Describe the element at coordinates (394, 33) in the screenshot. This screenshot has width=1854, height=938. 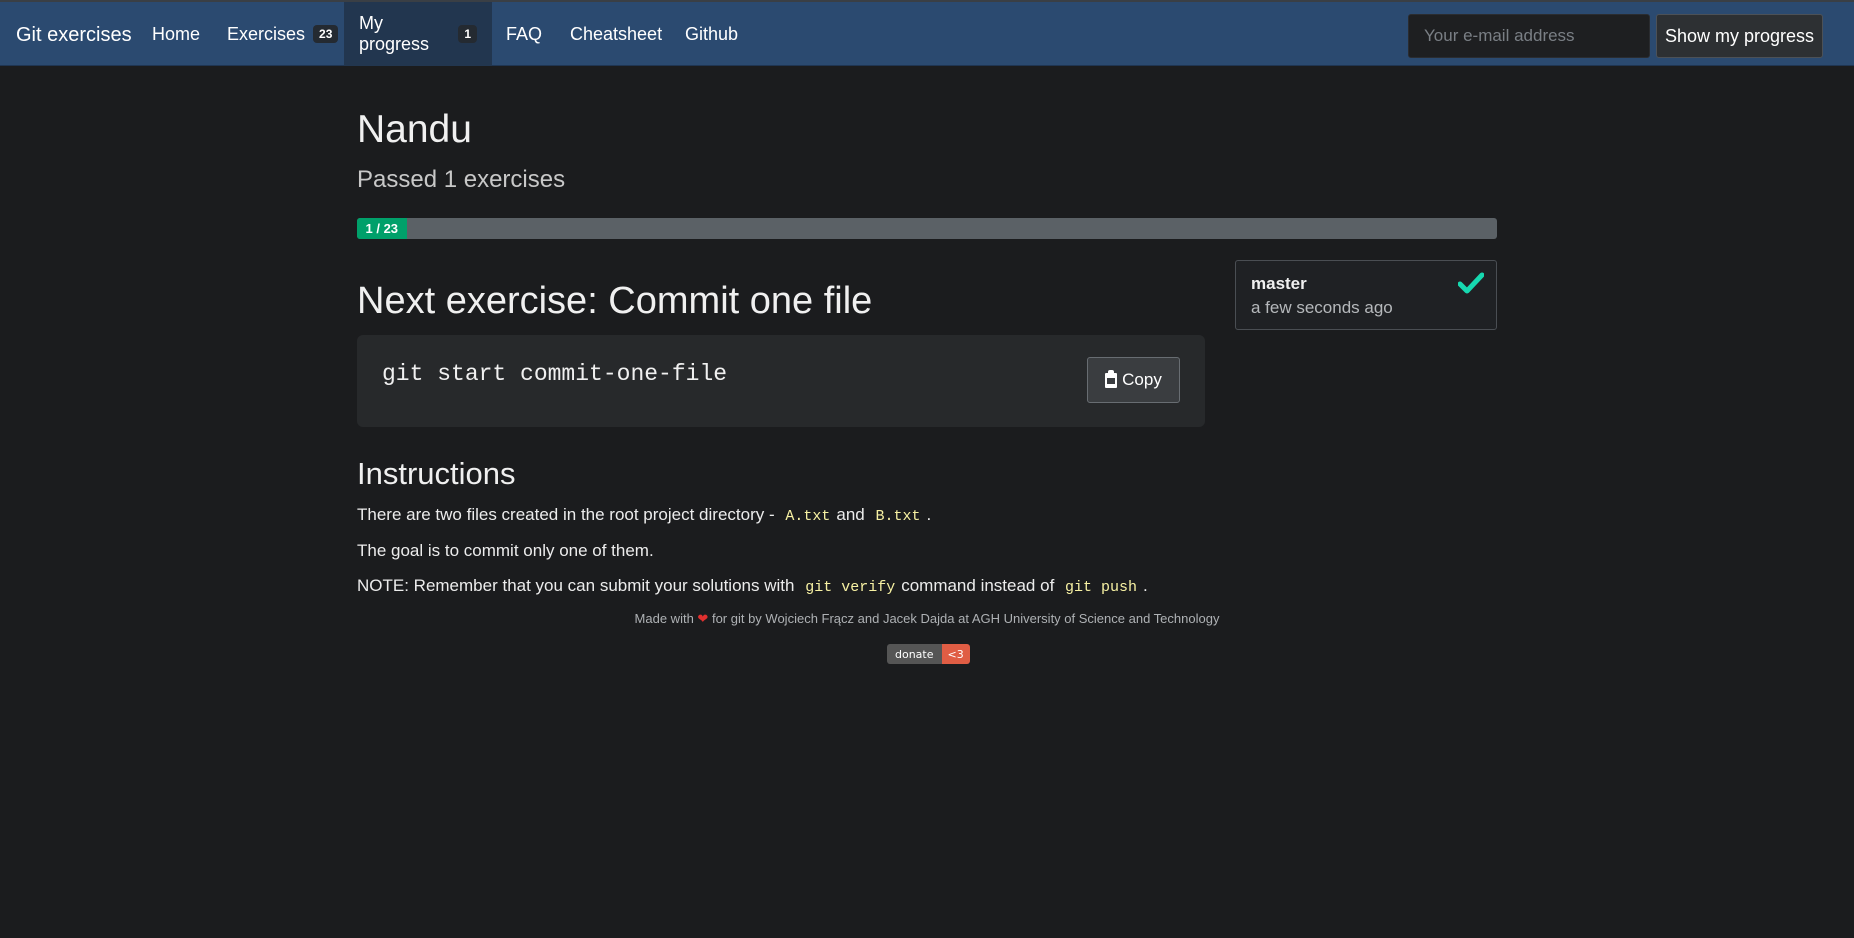
I see `nav-my-progress-label: My progress` at that location.